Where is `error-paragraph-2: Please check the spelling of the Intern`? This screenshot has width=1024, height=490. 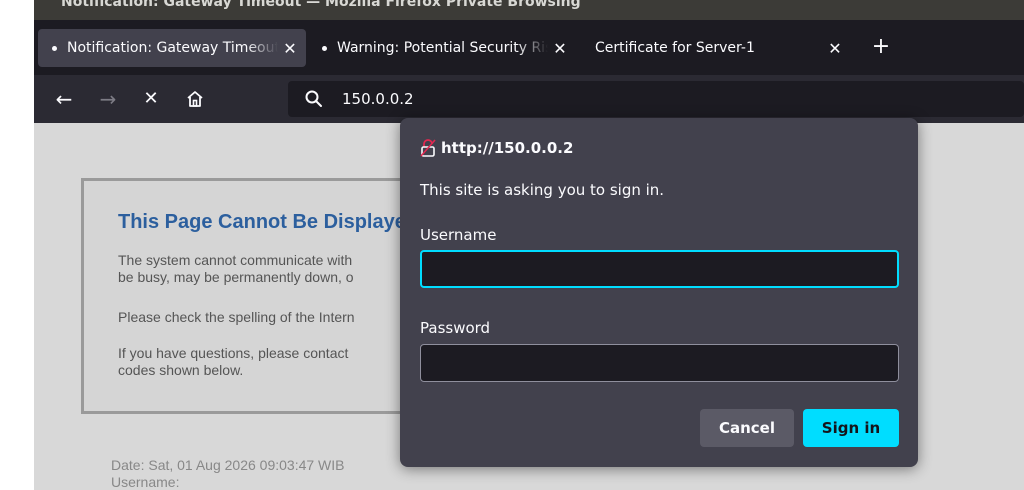
error-paragraph-2: Please check the spelling of the Intern is located at coordinates (236, 317).